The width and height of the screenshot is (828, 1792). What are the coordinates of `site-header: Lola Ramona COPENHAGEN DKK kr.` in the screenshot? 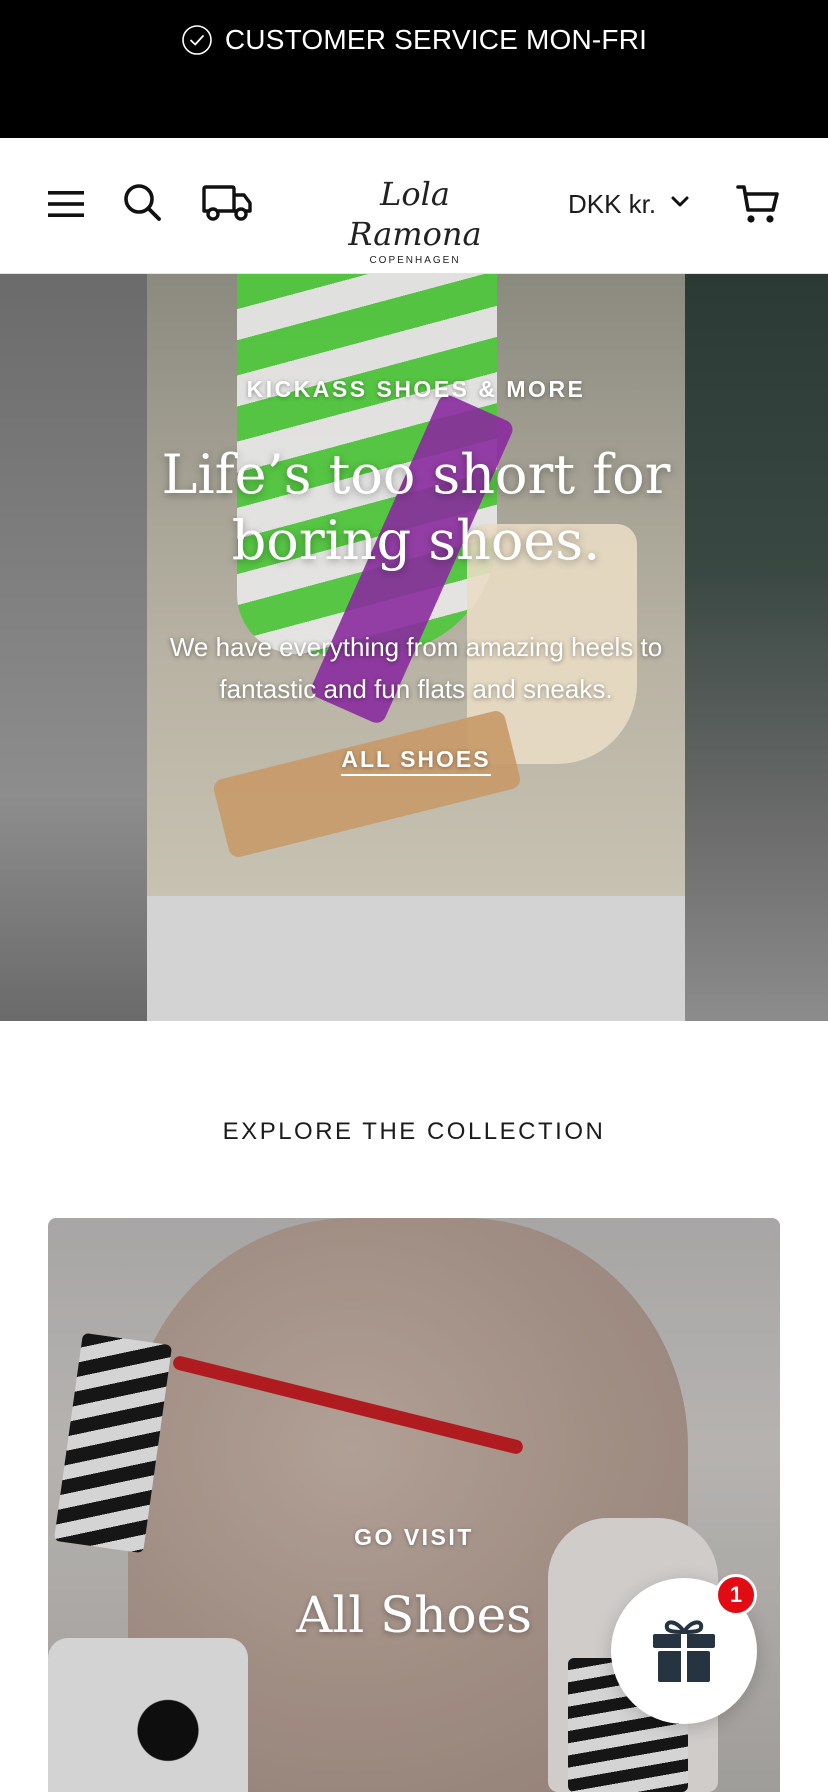 It's located at (414, 206).